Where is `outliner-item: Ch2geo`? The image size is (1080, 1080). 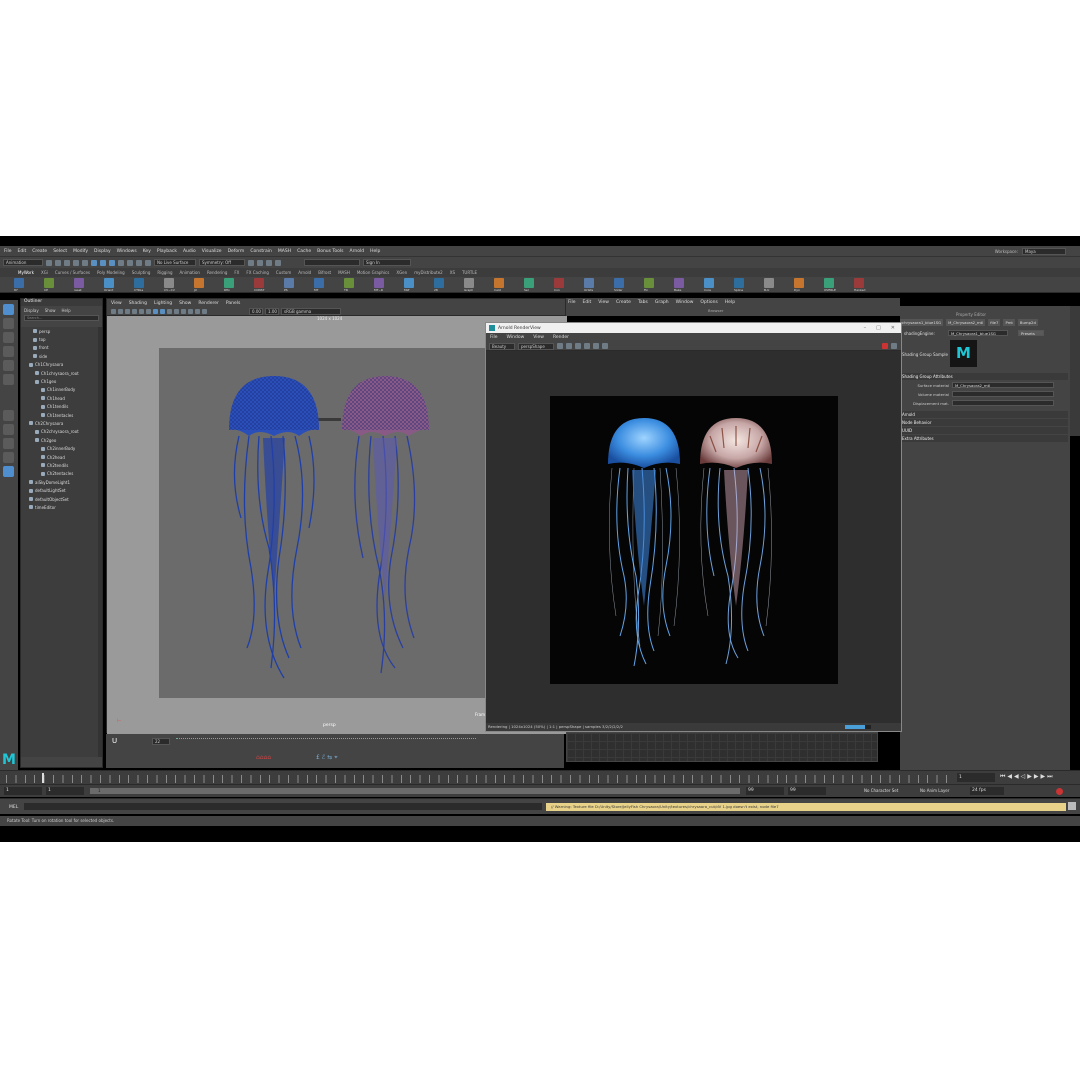 outliner-item: Ch2geo is located at coordinates (60, 440).